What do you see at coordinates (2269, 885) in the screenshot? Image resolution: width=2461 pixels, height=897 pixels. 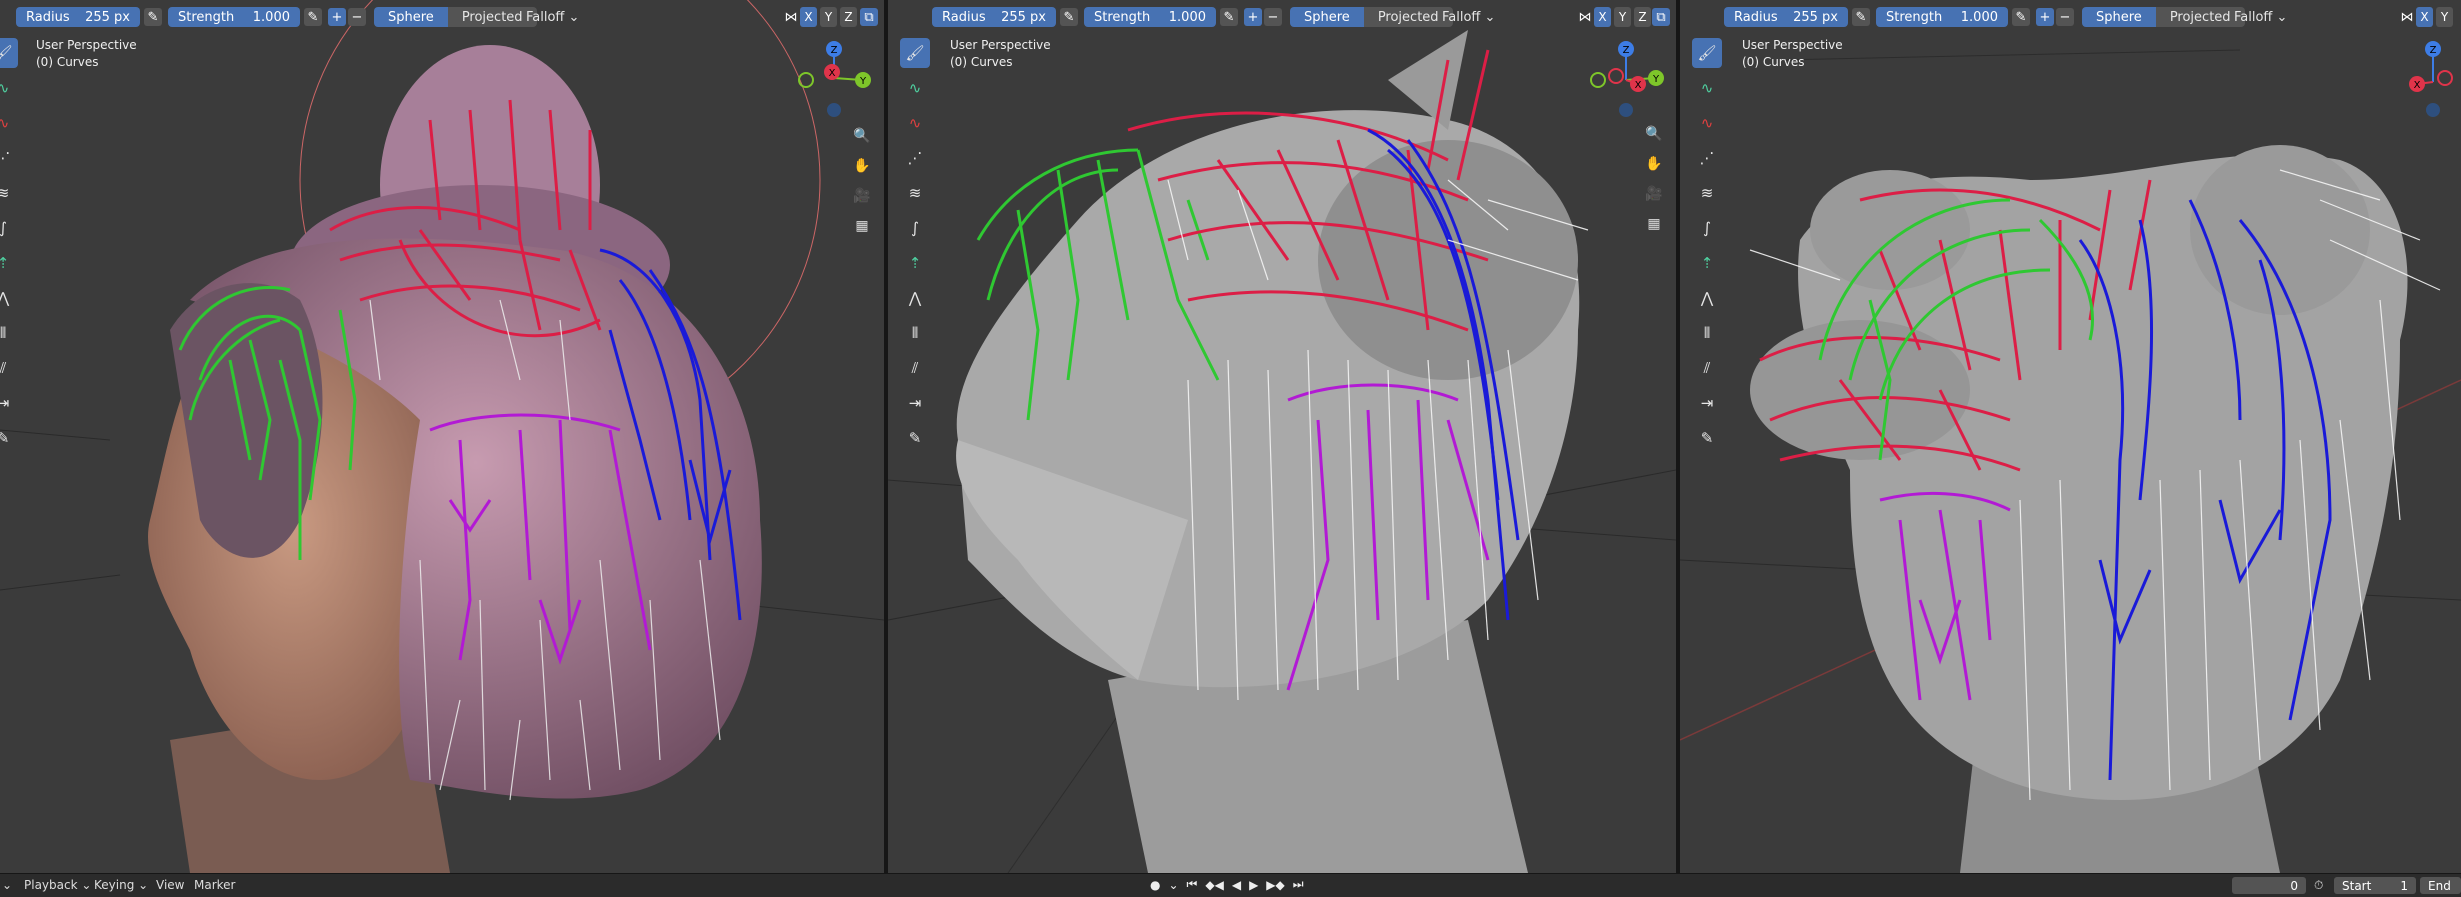 I see `current-frame-field: 0` at bounding box center [2269, 885].